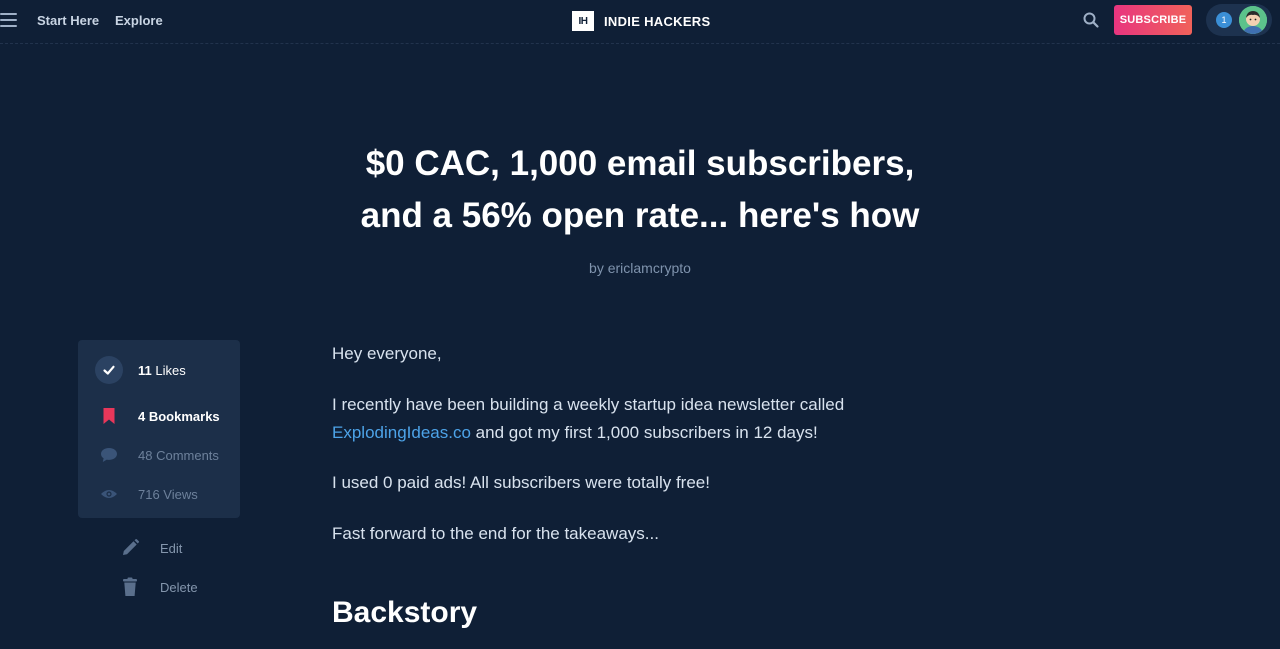 This screenshot has width=1280, height=649. I want to click on views-stat: 716 Views, so click(168, 494).